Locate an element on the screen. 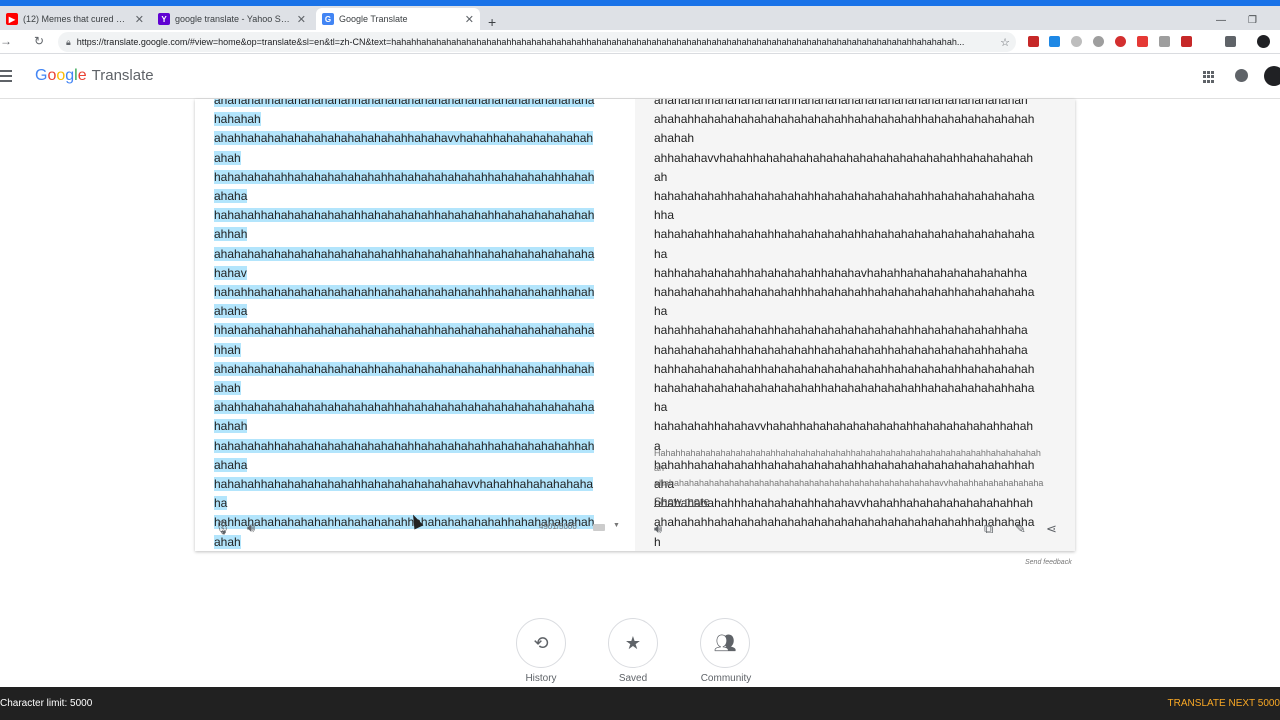 This screenshot has width=1280, height=720. google-translate-logo: Google Translate is located at coordinates (94, 76).